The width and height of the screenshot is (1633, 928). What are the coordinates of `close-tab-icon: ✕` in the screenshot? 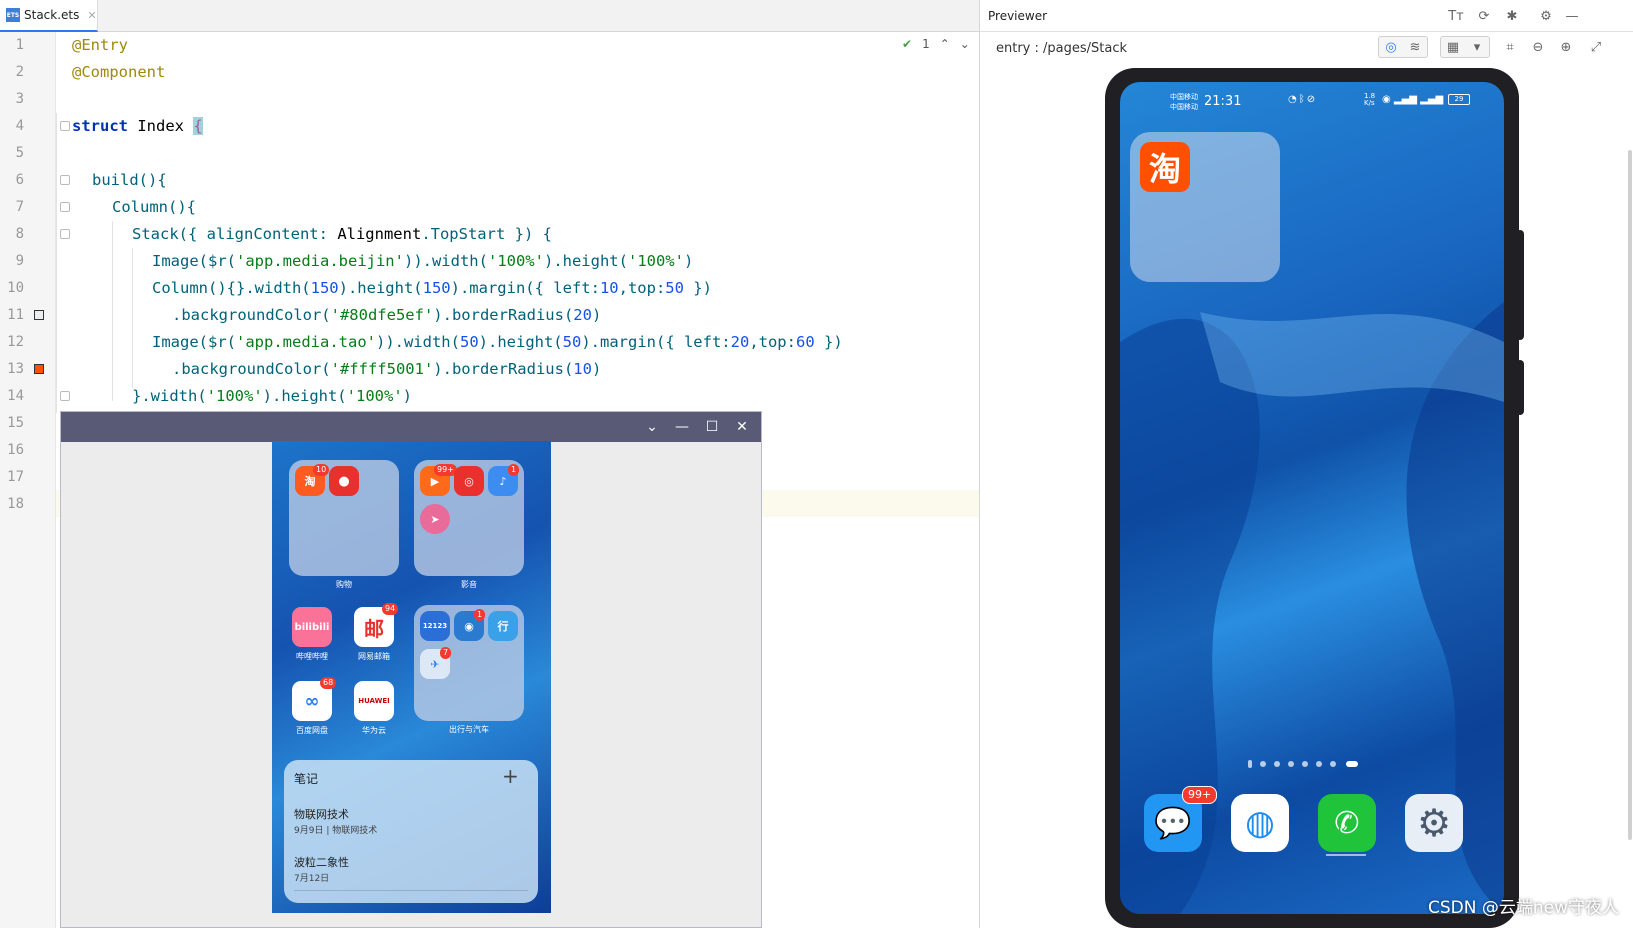 It's located at (91, 15).